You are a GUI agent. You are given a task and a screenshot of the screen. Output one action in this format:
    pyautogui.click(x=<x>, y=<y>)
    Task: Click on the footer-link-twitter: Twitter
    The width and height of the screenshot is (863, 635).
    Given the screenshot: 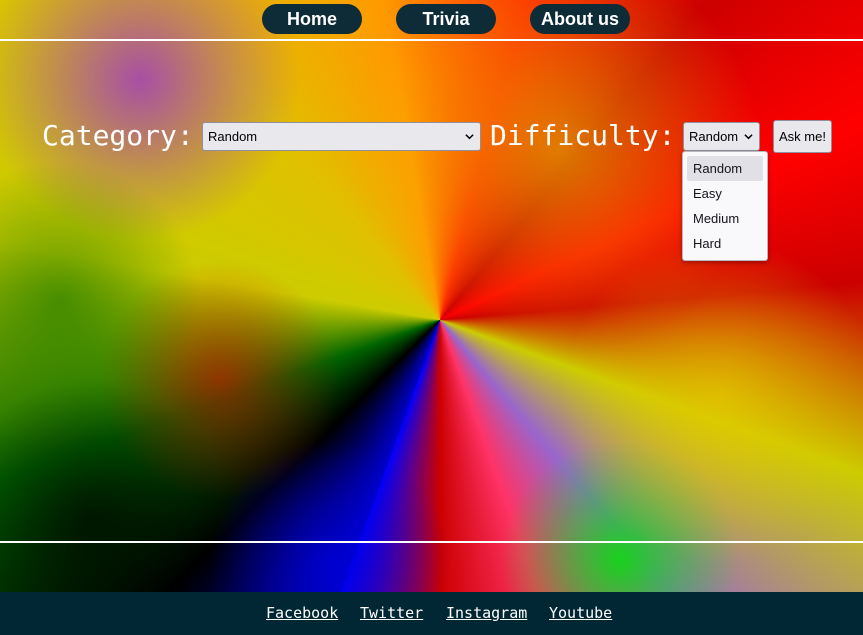 What is the action you would take?
    pyautogui.click(x=391, y=613)
    